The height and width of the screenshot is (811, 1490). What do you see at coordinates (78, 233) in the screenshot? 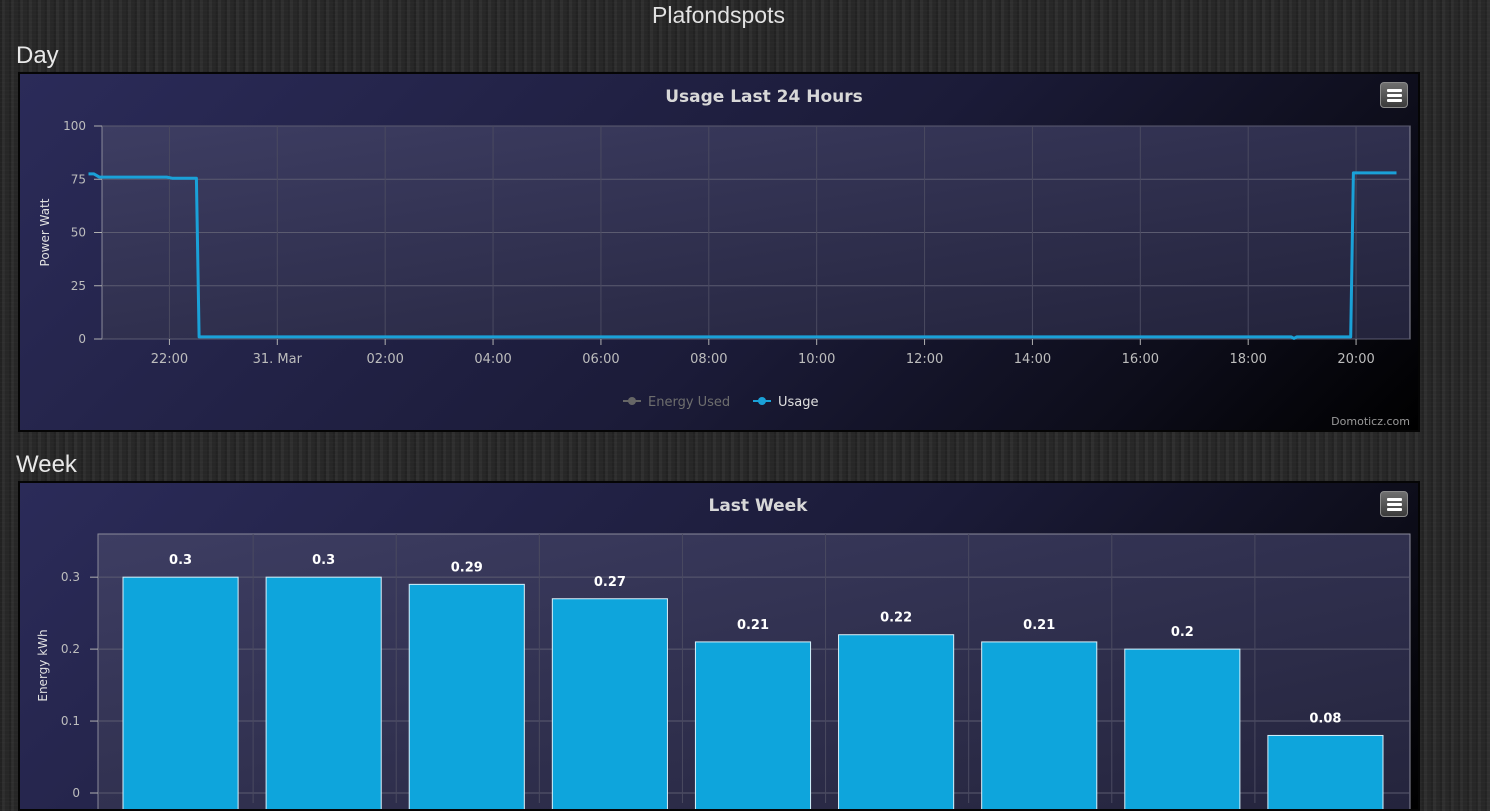
I see `day-y-tick-label: 50` at bounding box center [78, 233].